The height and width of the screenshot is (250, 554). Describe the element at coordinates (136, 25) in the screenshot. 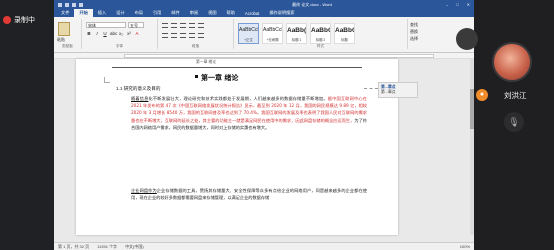

I see `font-size-select: 五号` at that location.